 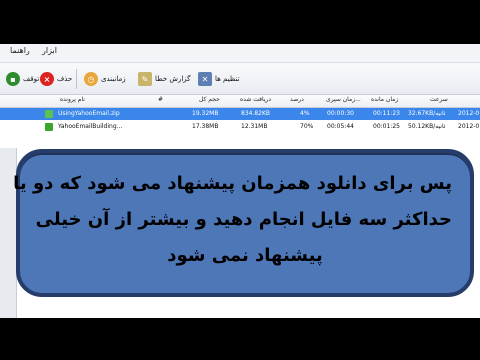 I want to click on header-percent: درصد, so click(x=297, y=99).